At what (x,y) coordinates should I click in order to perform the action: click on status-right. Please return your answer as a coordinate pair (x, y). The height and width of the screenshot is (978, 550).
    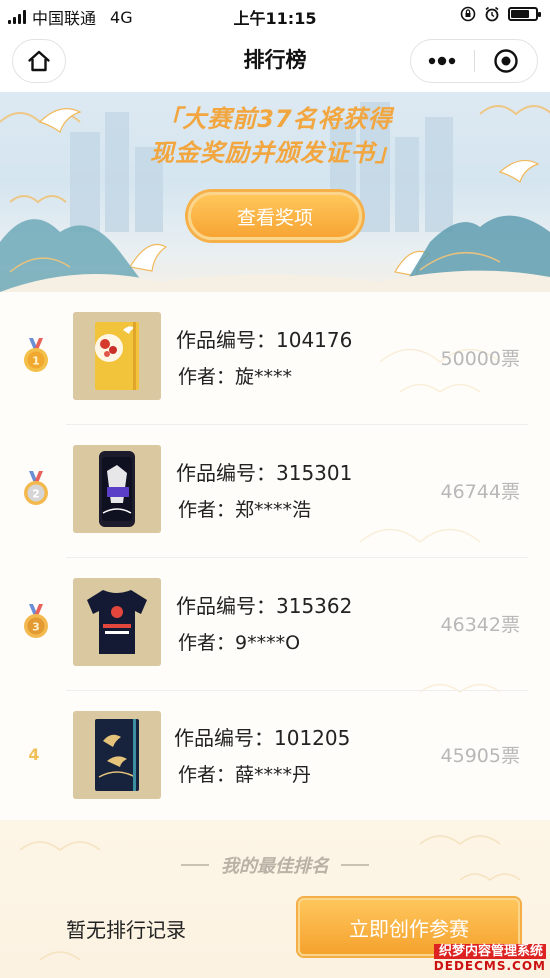
    Looking at the image, I should click on (500, 14).